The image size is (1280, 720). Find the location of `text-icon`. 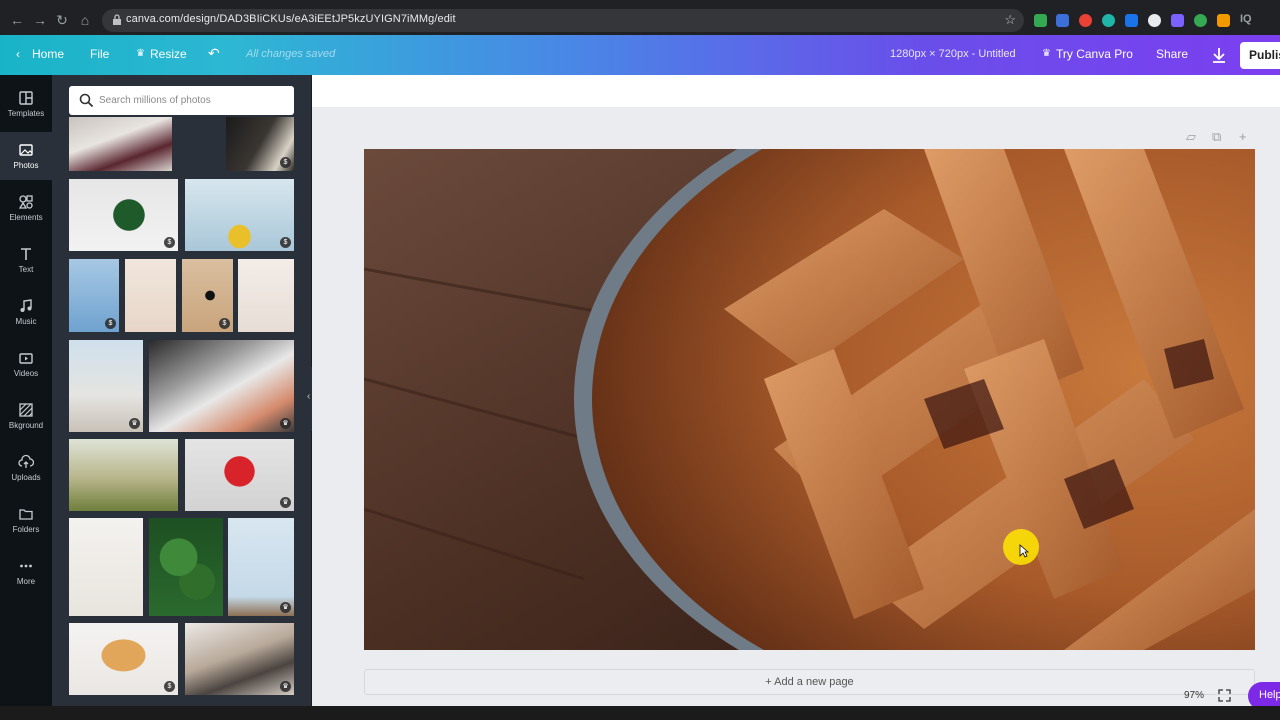

text-icon is located at coordinates (26, 254).